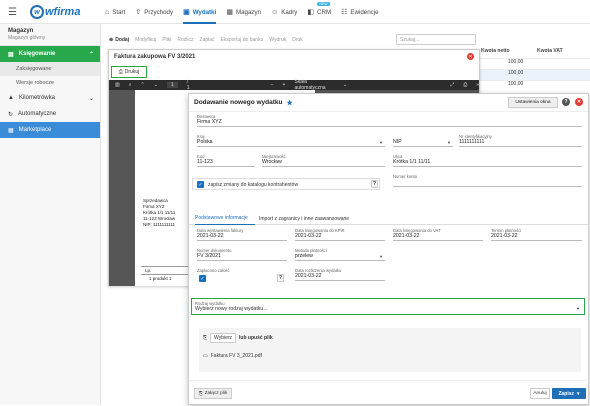 The image size is (590, 406). I want to click on field-value: 2021-03-22, so click(308, 276).